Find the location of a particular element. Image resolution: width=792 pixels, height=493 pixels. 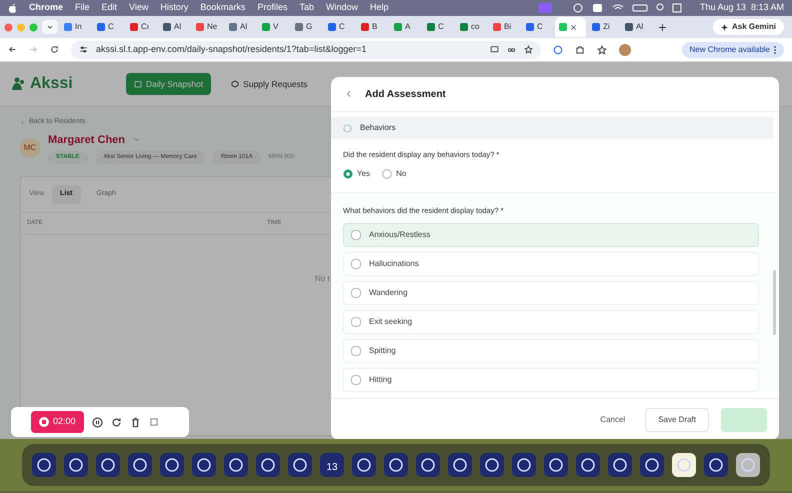

app-menu: Chrome is located at coordinates (46, 8).